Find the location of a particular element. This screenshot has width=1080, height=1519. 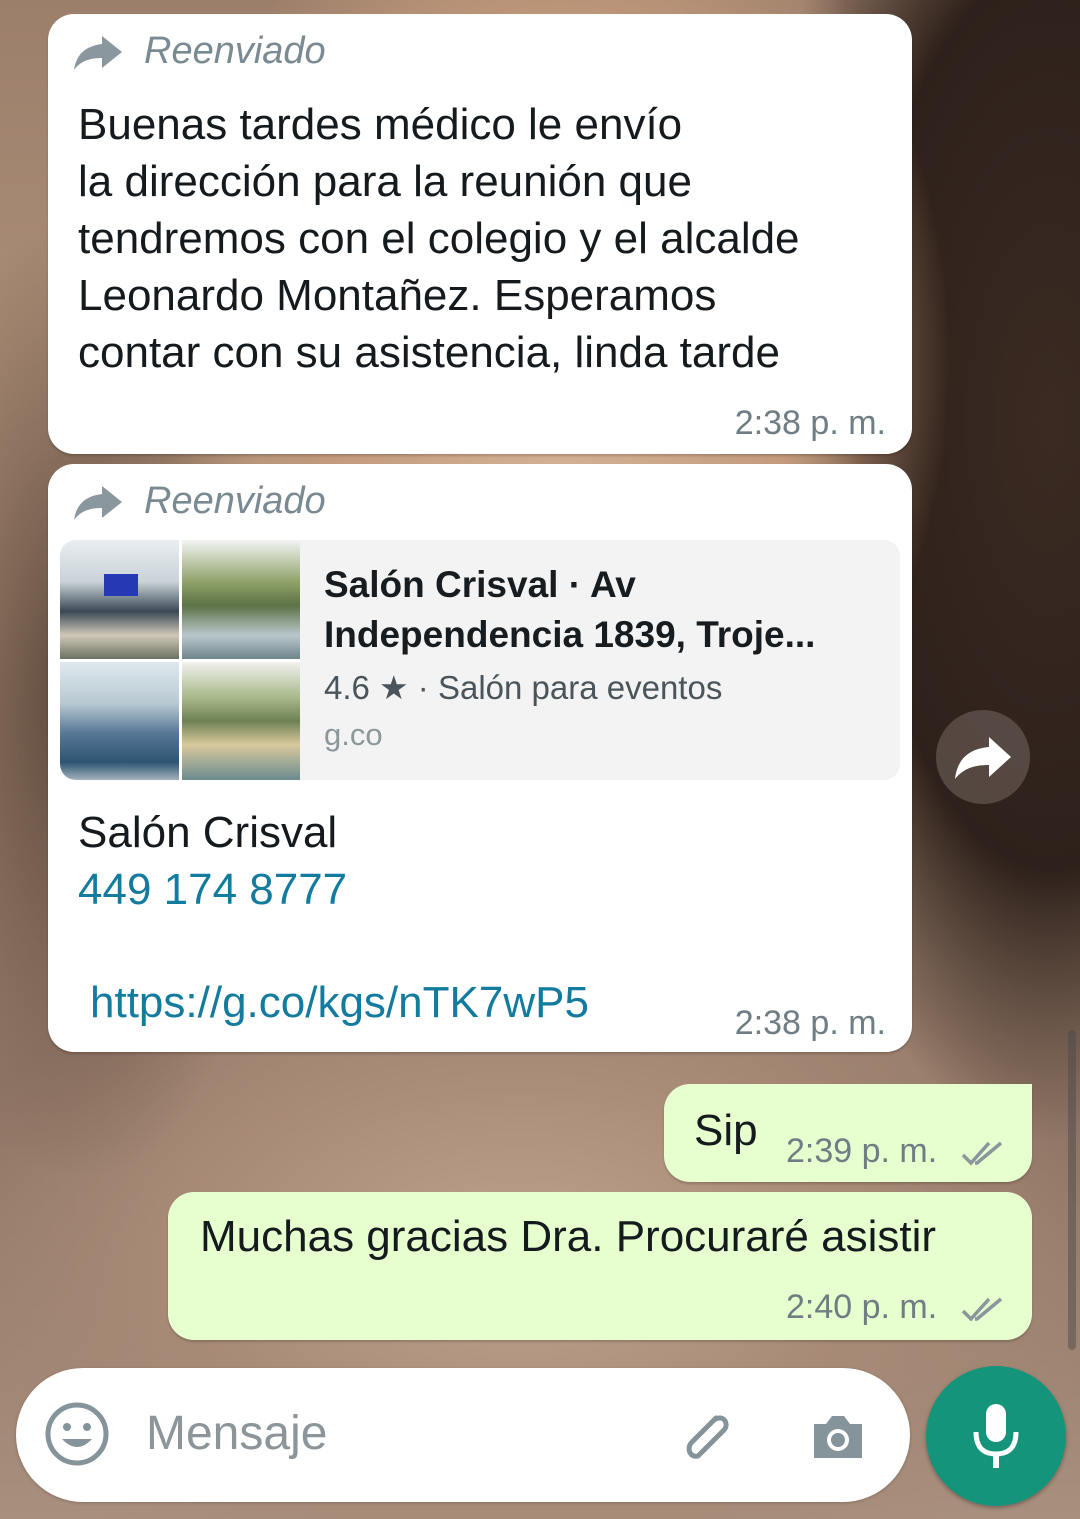

microphone-button is located at coordinates (996, 1436).